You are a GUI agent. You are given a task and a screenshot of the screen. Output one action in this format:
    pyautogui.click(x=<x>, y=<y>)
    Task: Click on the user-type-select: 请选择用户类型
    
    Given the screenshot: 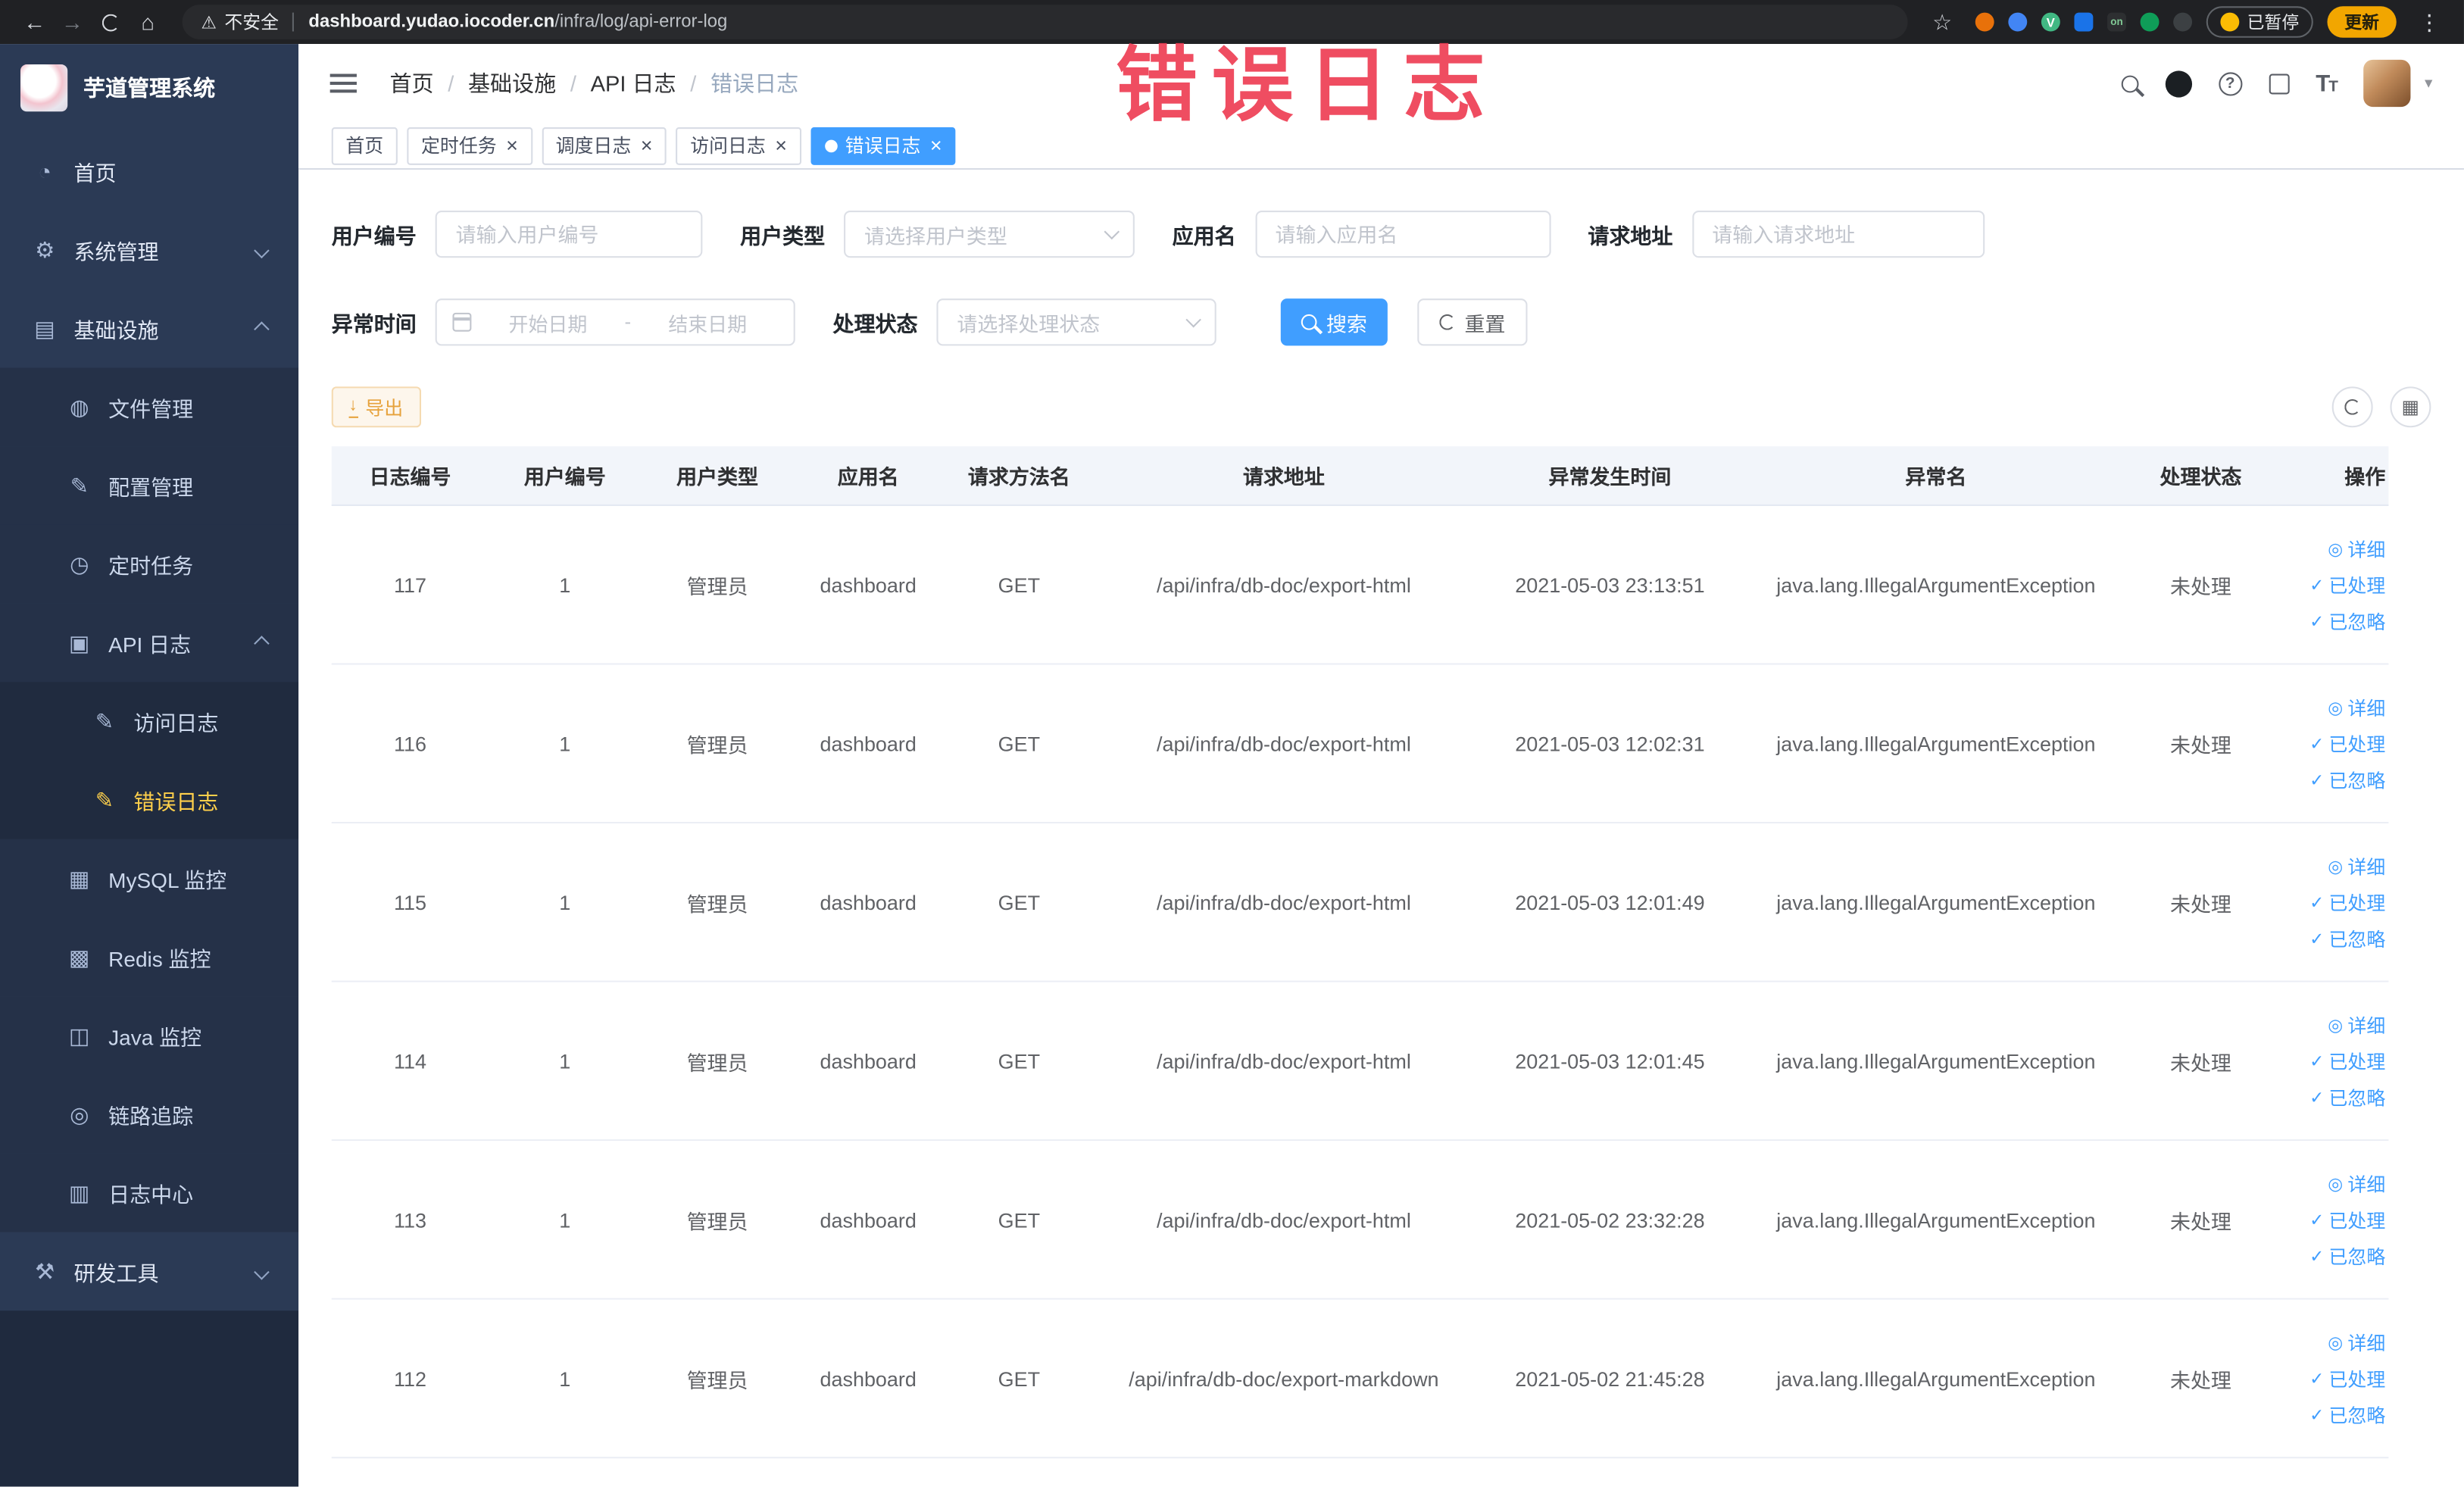 What is the action you would take?
    pyautogui.click(x=989, y=234)
    